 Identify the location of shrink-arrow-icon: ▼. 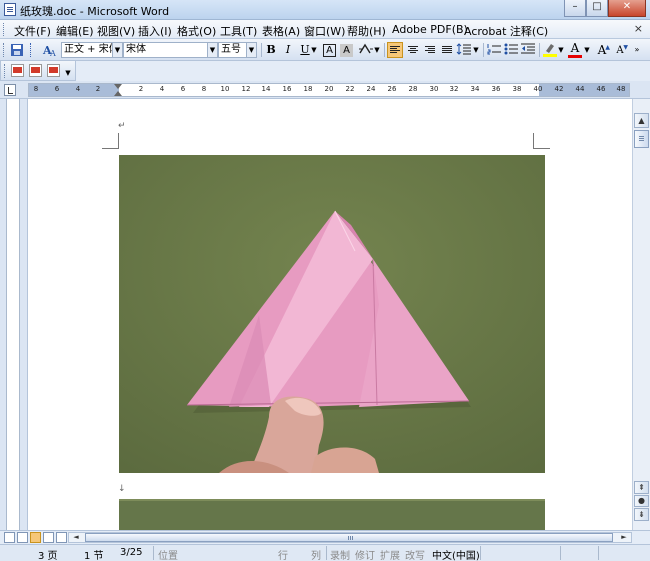
(625, 47).